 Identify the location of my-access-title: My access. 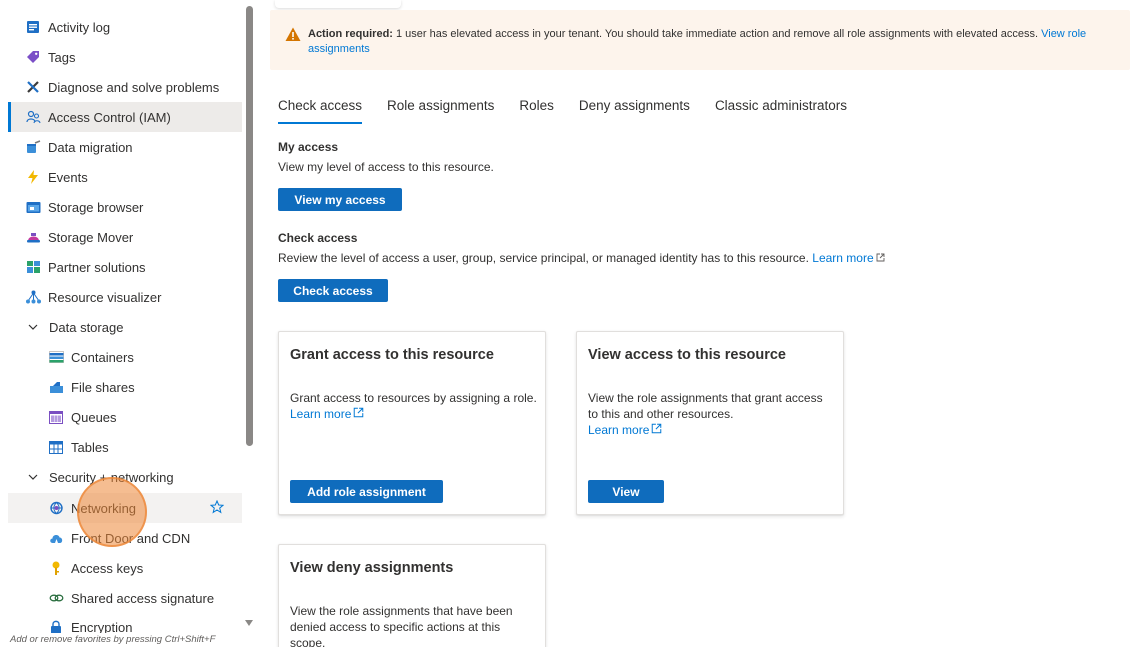
(308, 147).